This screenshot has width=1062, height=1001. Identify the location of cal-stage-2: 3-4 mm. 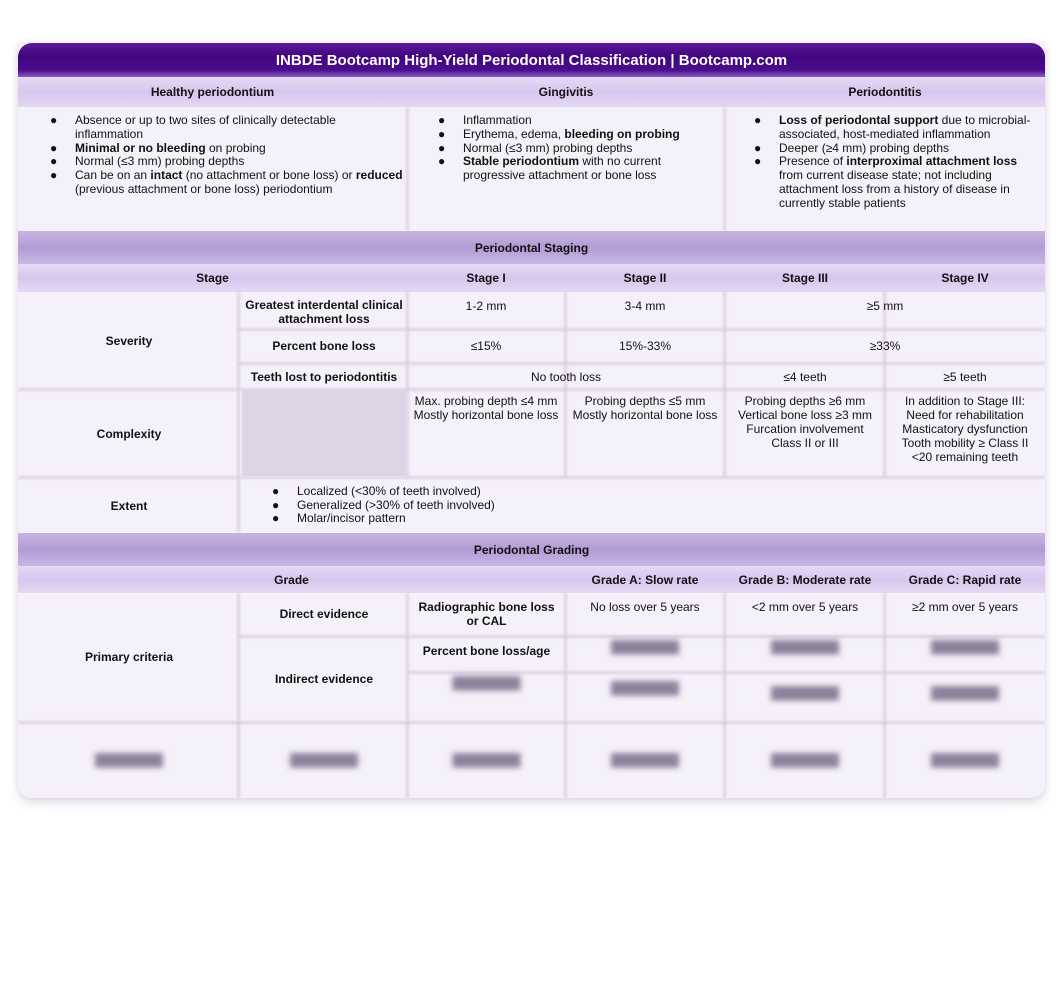
(645, 306).